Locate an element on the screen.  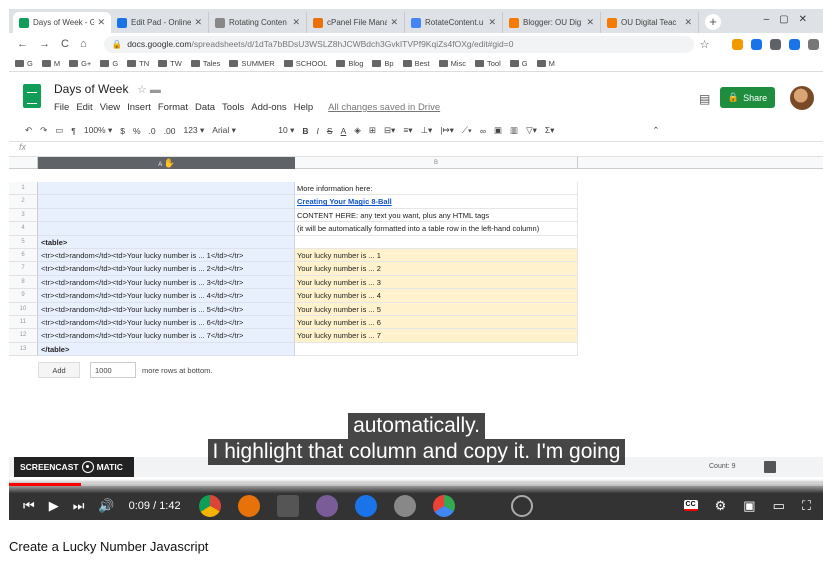
settings-gear-icon: ⚙ is located at coordinates (721, 506).